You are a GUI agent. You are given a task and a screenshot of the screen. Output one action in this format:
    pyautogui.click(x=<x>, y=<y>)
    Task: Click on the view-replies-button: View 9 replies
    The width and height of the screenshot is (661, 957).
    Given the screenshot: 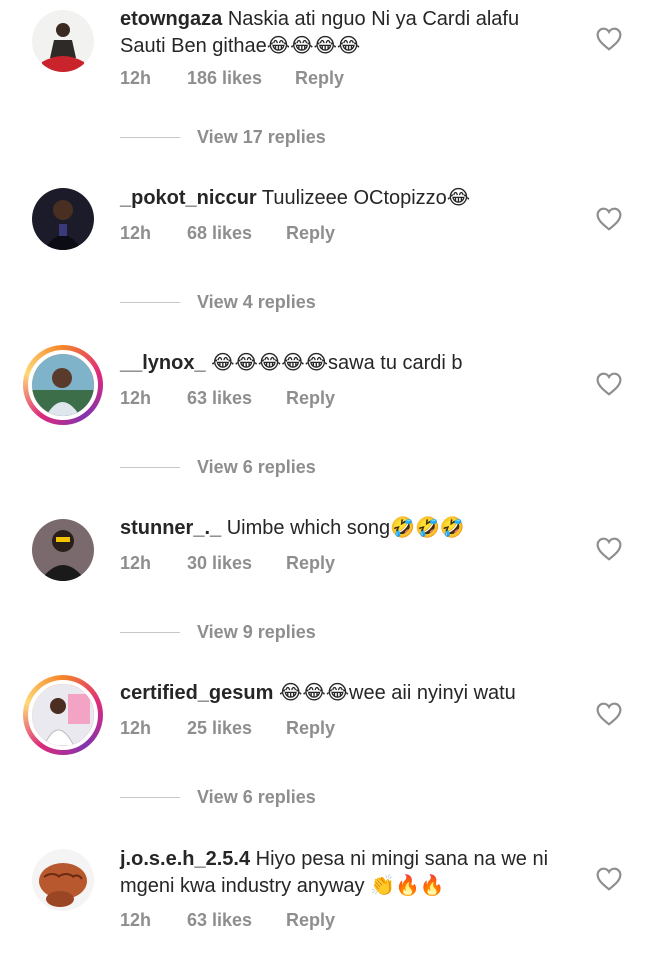 What is the action you would take?
    pyautogui.click(x=218, y=632)
    